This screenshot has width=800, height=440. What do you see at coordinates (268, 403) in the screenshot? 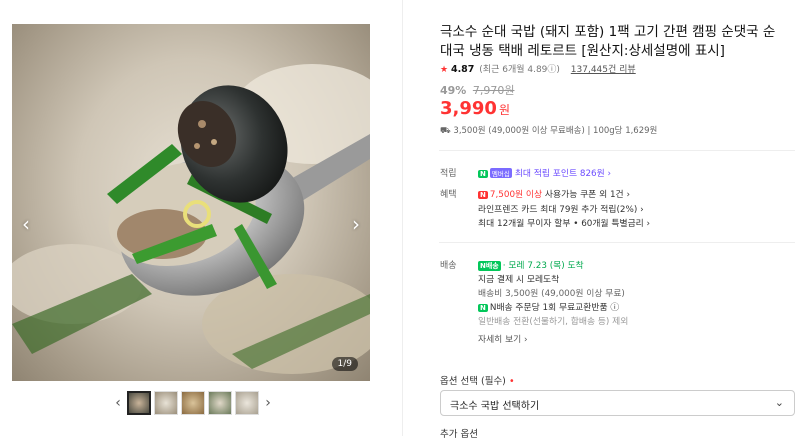
I see `thumb-next-arrow: ›` at bounding box center [268, 403].